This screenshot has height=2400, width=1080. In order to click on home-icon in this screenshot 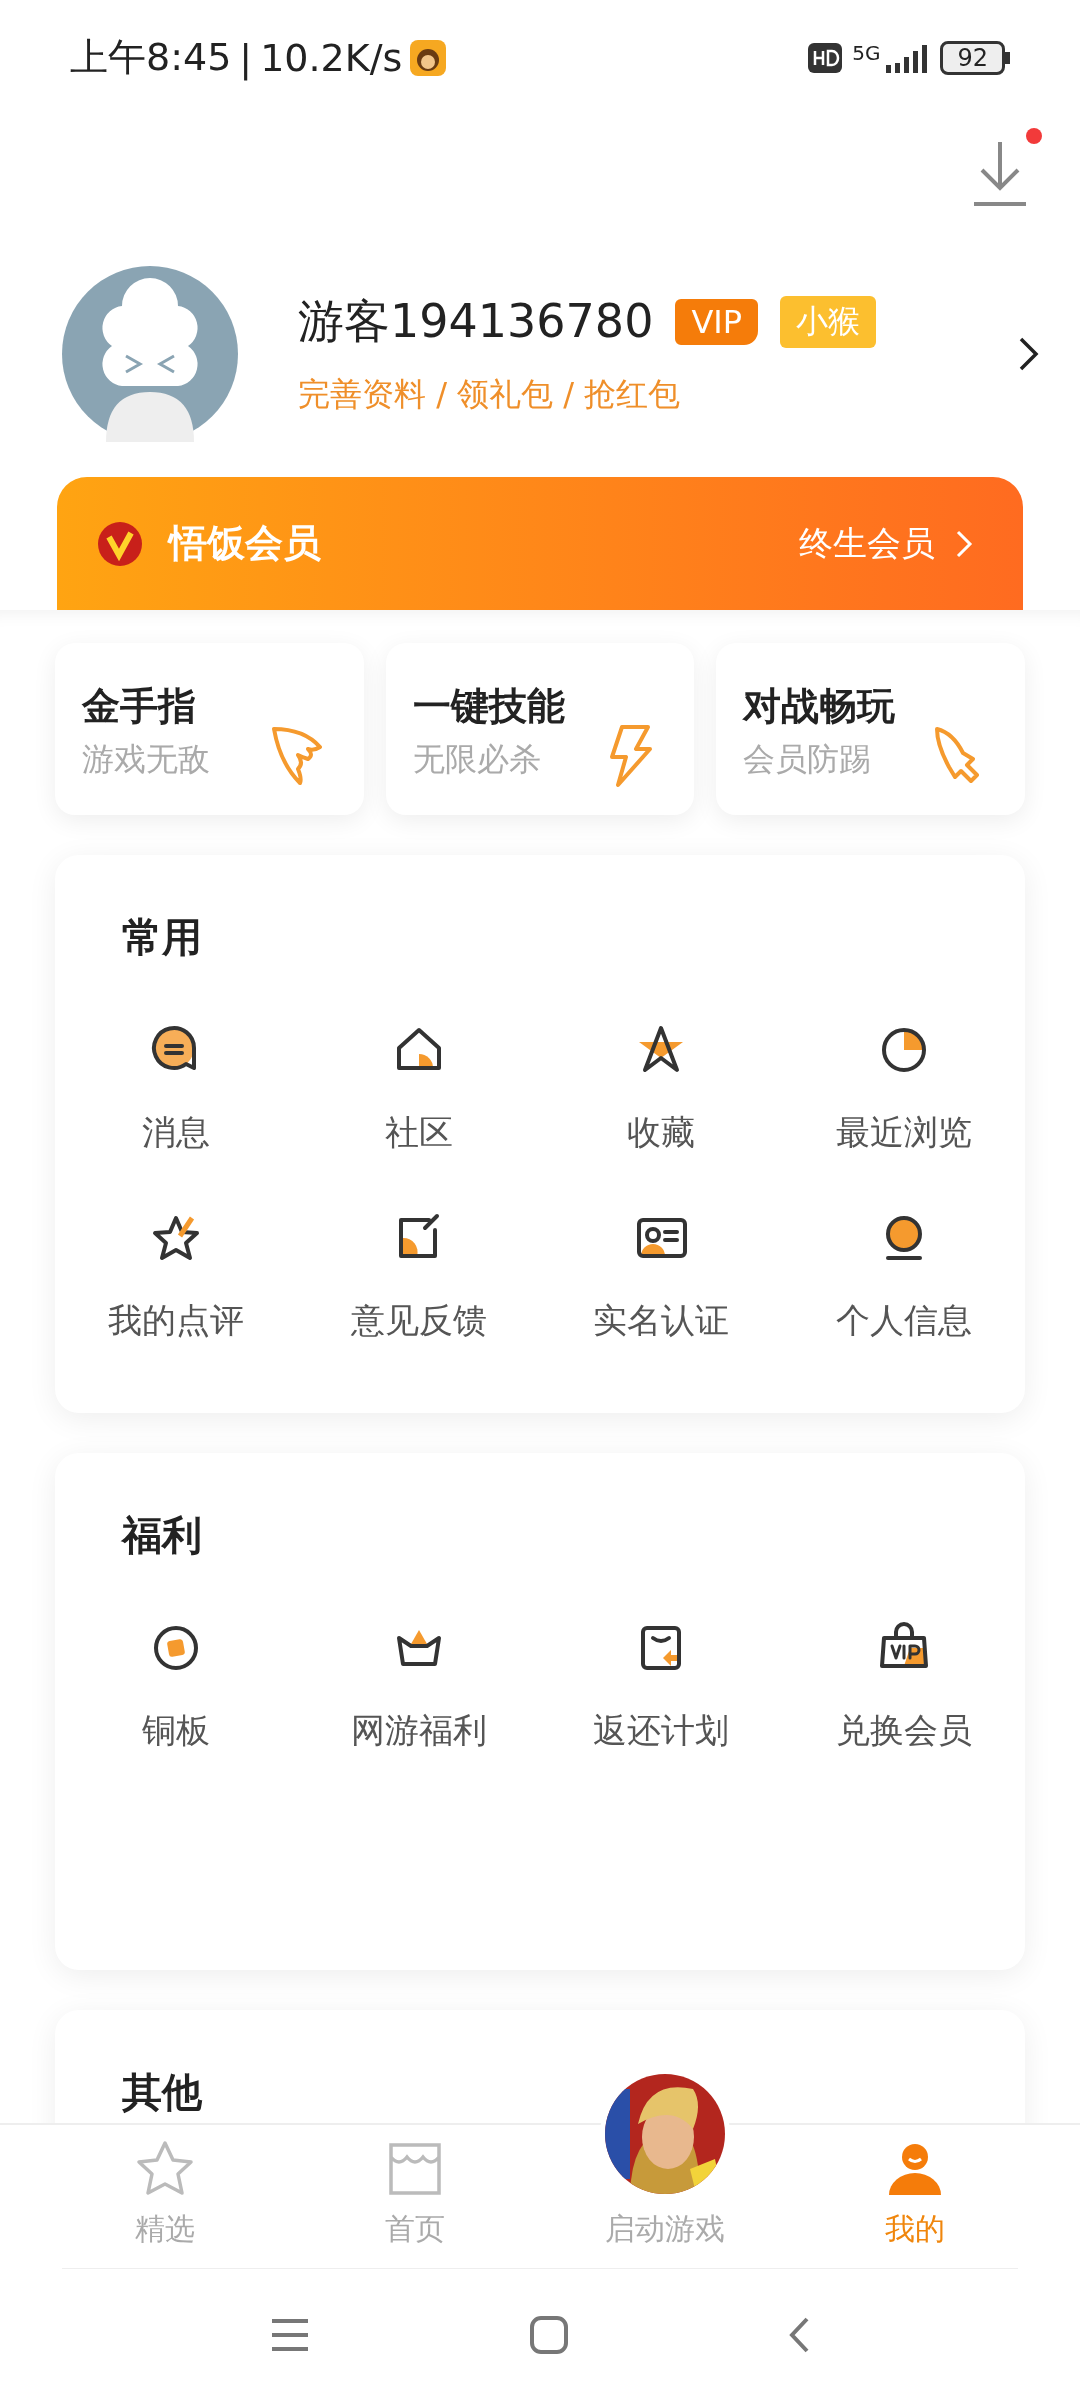, I will do `click(549, 2334)`.